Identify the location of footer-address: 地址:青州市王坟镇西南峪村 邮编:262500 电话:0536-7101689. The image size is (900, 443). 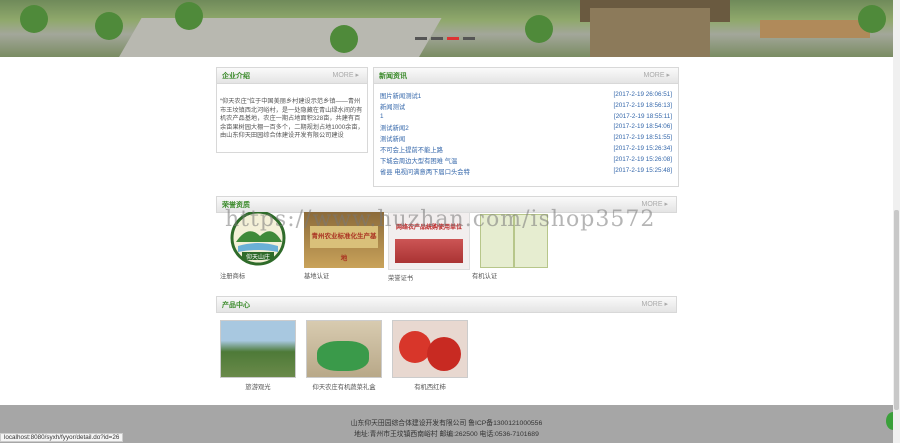
(446, 434).